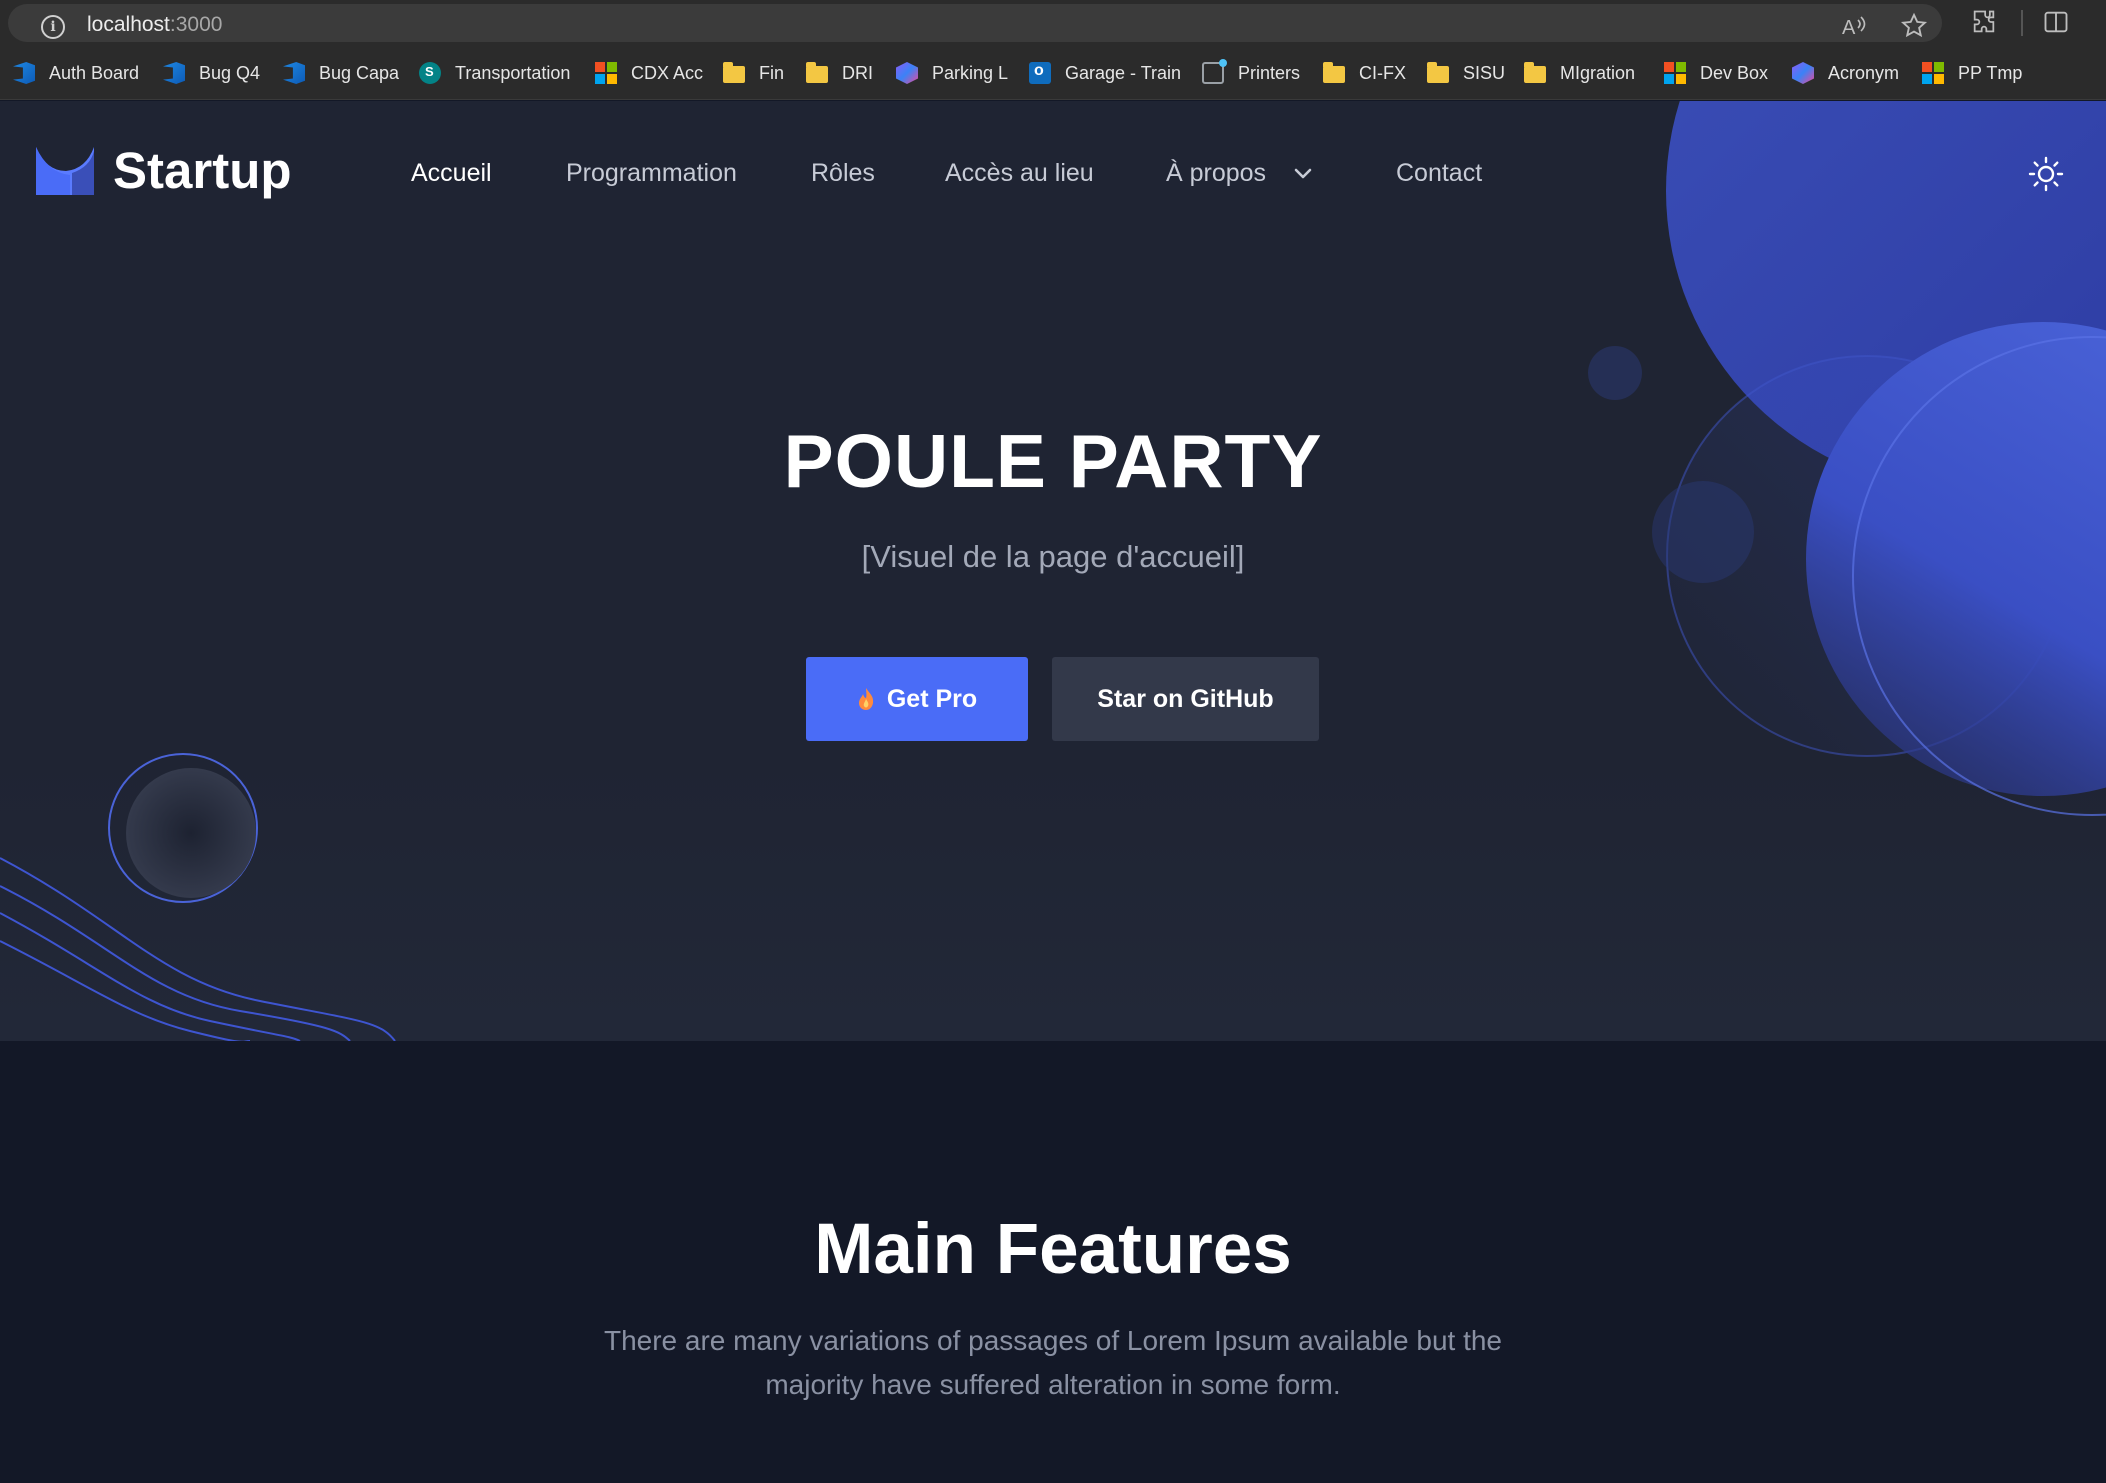 This screenshot has height=1483, width=2106. I want to click on bookmark-migration: MIgration, so click(1579, 73).